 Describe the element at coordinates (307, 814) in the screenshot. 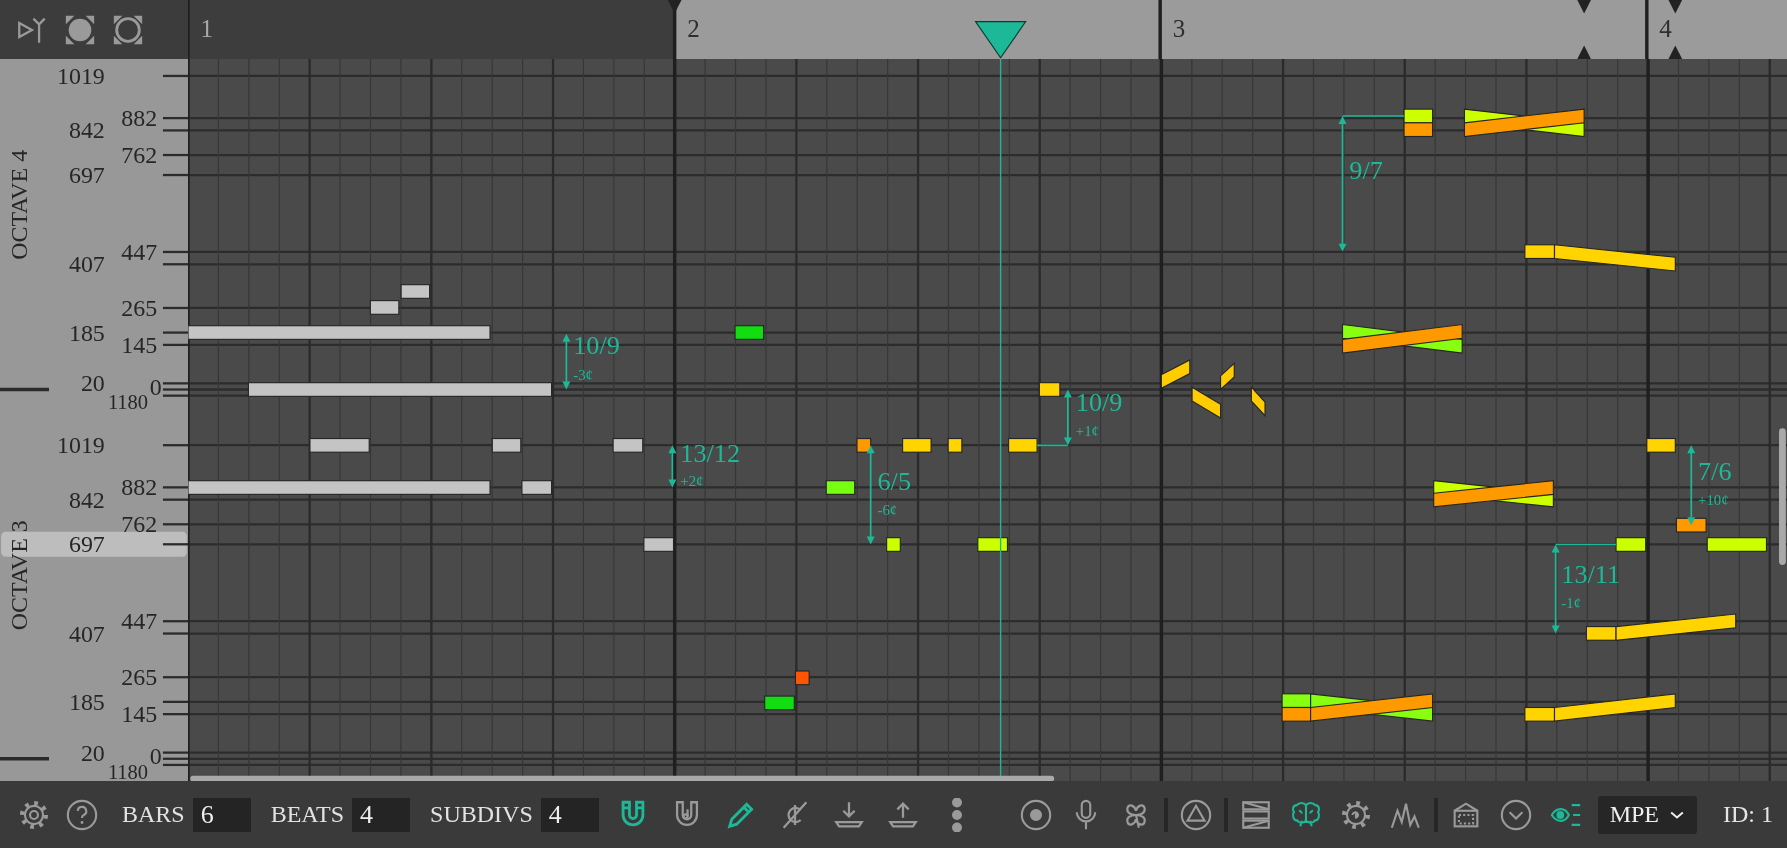

I see `field-label: BEATS` at that location.